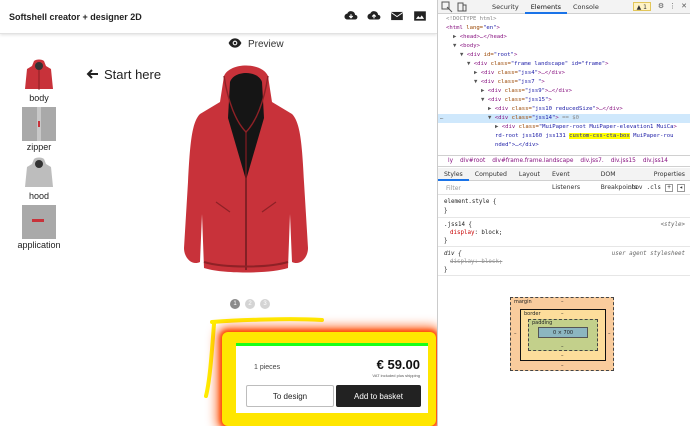  Describe the element at coordinates (458, 225) in the screenshot. I see `rule-selector: .jss14 {` at that location.